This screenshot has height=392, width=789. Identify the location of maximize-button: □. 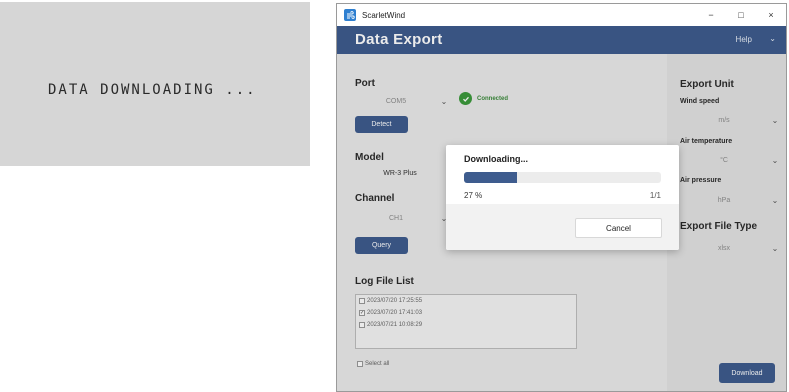
(741, 15).